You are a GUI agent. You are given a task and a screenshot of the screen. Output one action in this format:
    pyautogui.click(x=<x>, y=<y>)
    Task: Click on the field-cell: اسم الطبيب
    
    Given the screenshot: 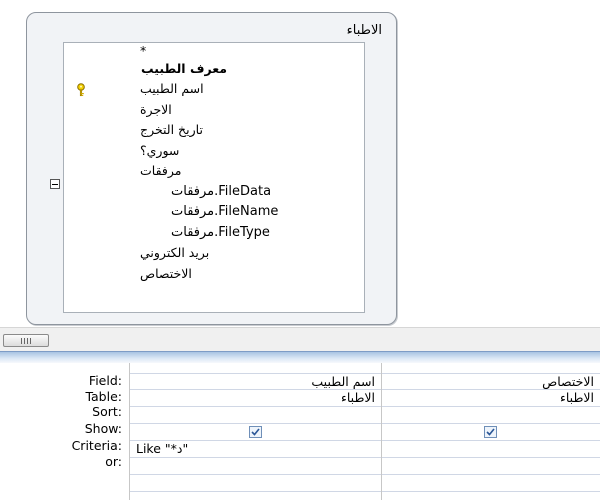 What is the action you would take?
    pyautogui.click(x=255, y=381)
    